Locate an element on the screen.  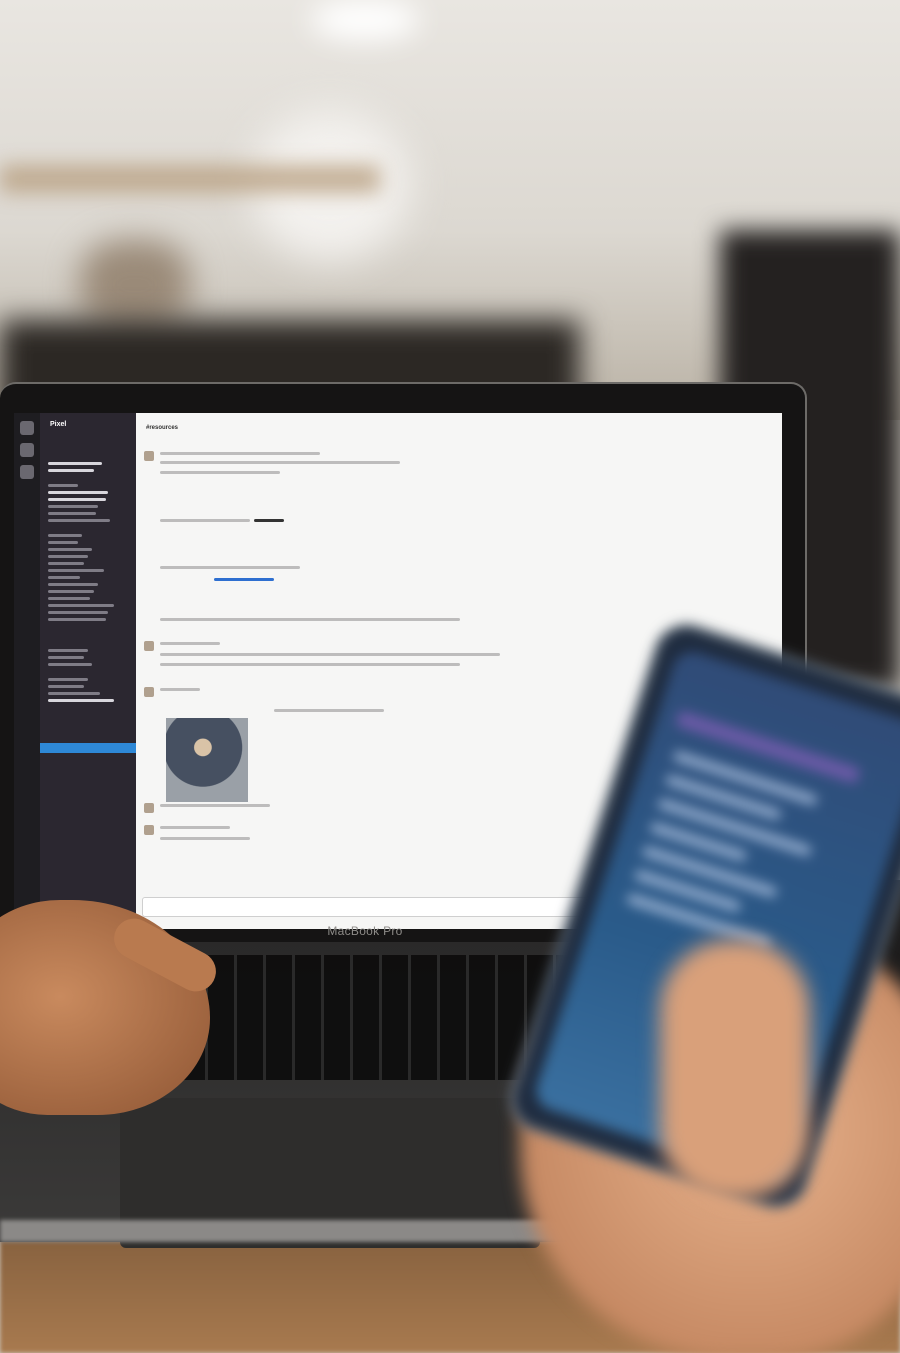
wall-shelf is located at coordinates (190, 179).